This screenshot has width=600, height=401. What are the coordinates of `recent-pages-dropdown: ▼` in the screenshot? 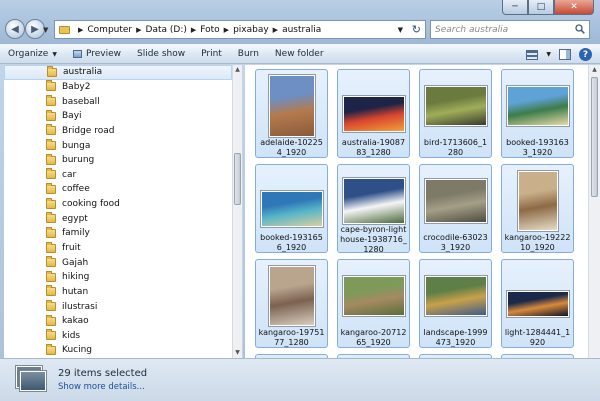 It's located at (45, 30).